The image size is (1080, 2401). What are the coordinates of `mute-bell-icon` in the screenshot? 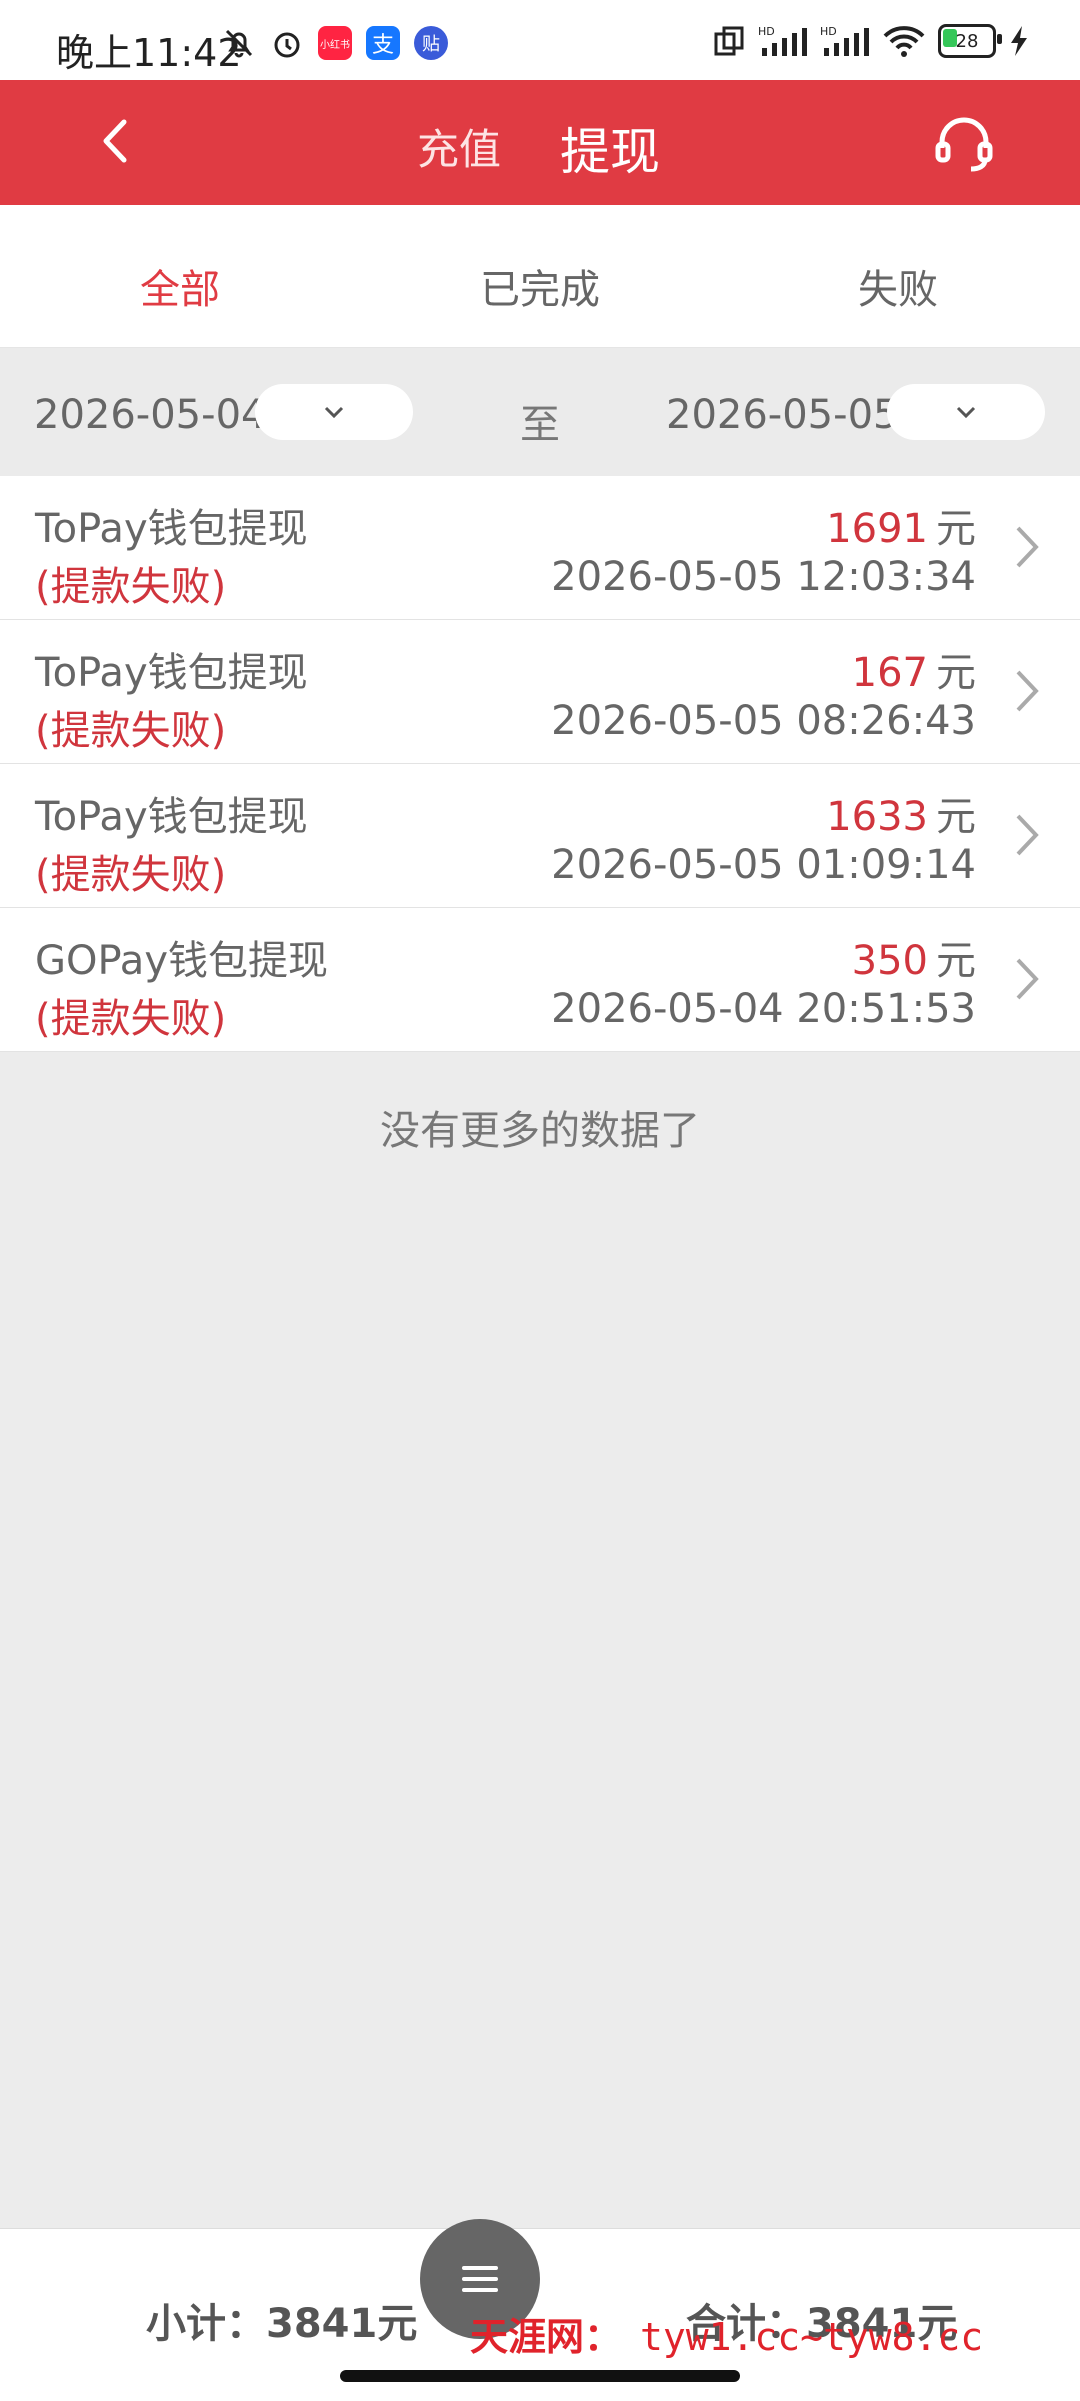 It's located at (239, 43).